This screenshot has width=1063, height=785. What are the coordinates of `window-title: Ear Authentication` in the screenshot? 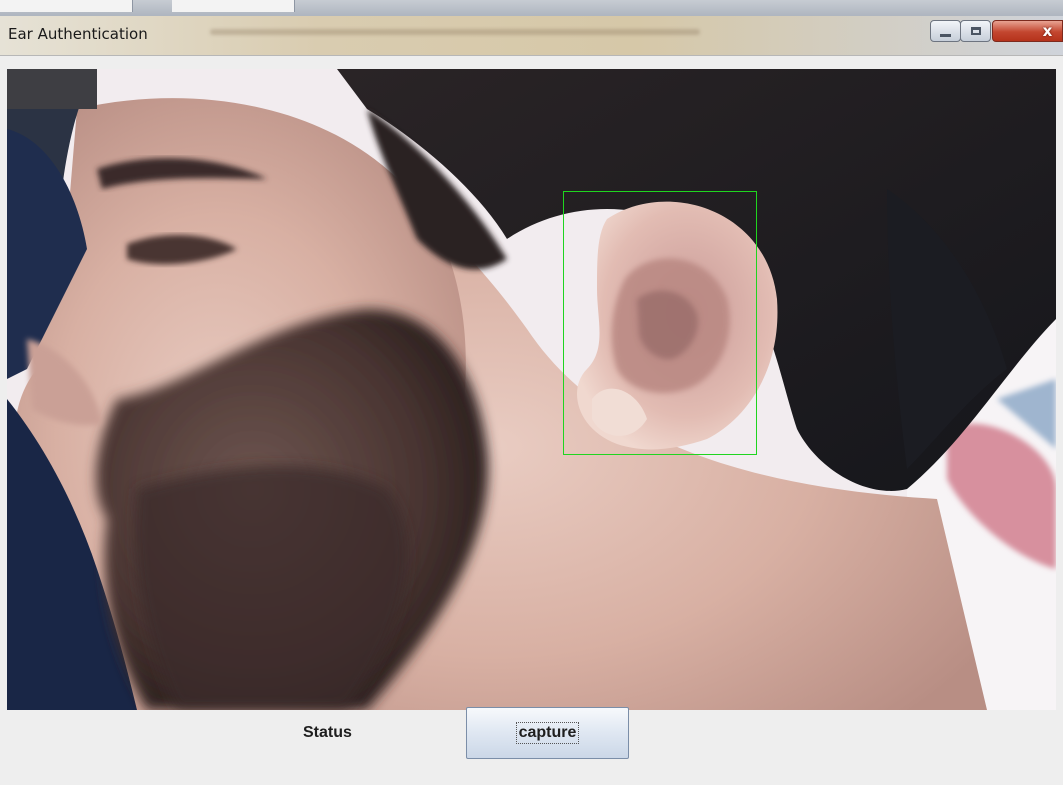 It's located at (78, 34).